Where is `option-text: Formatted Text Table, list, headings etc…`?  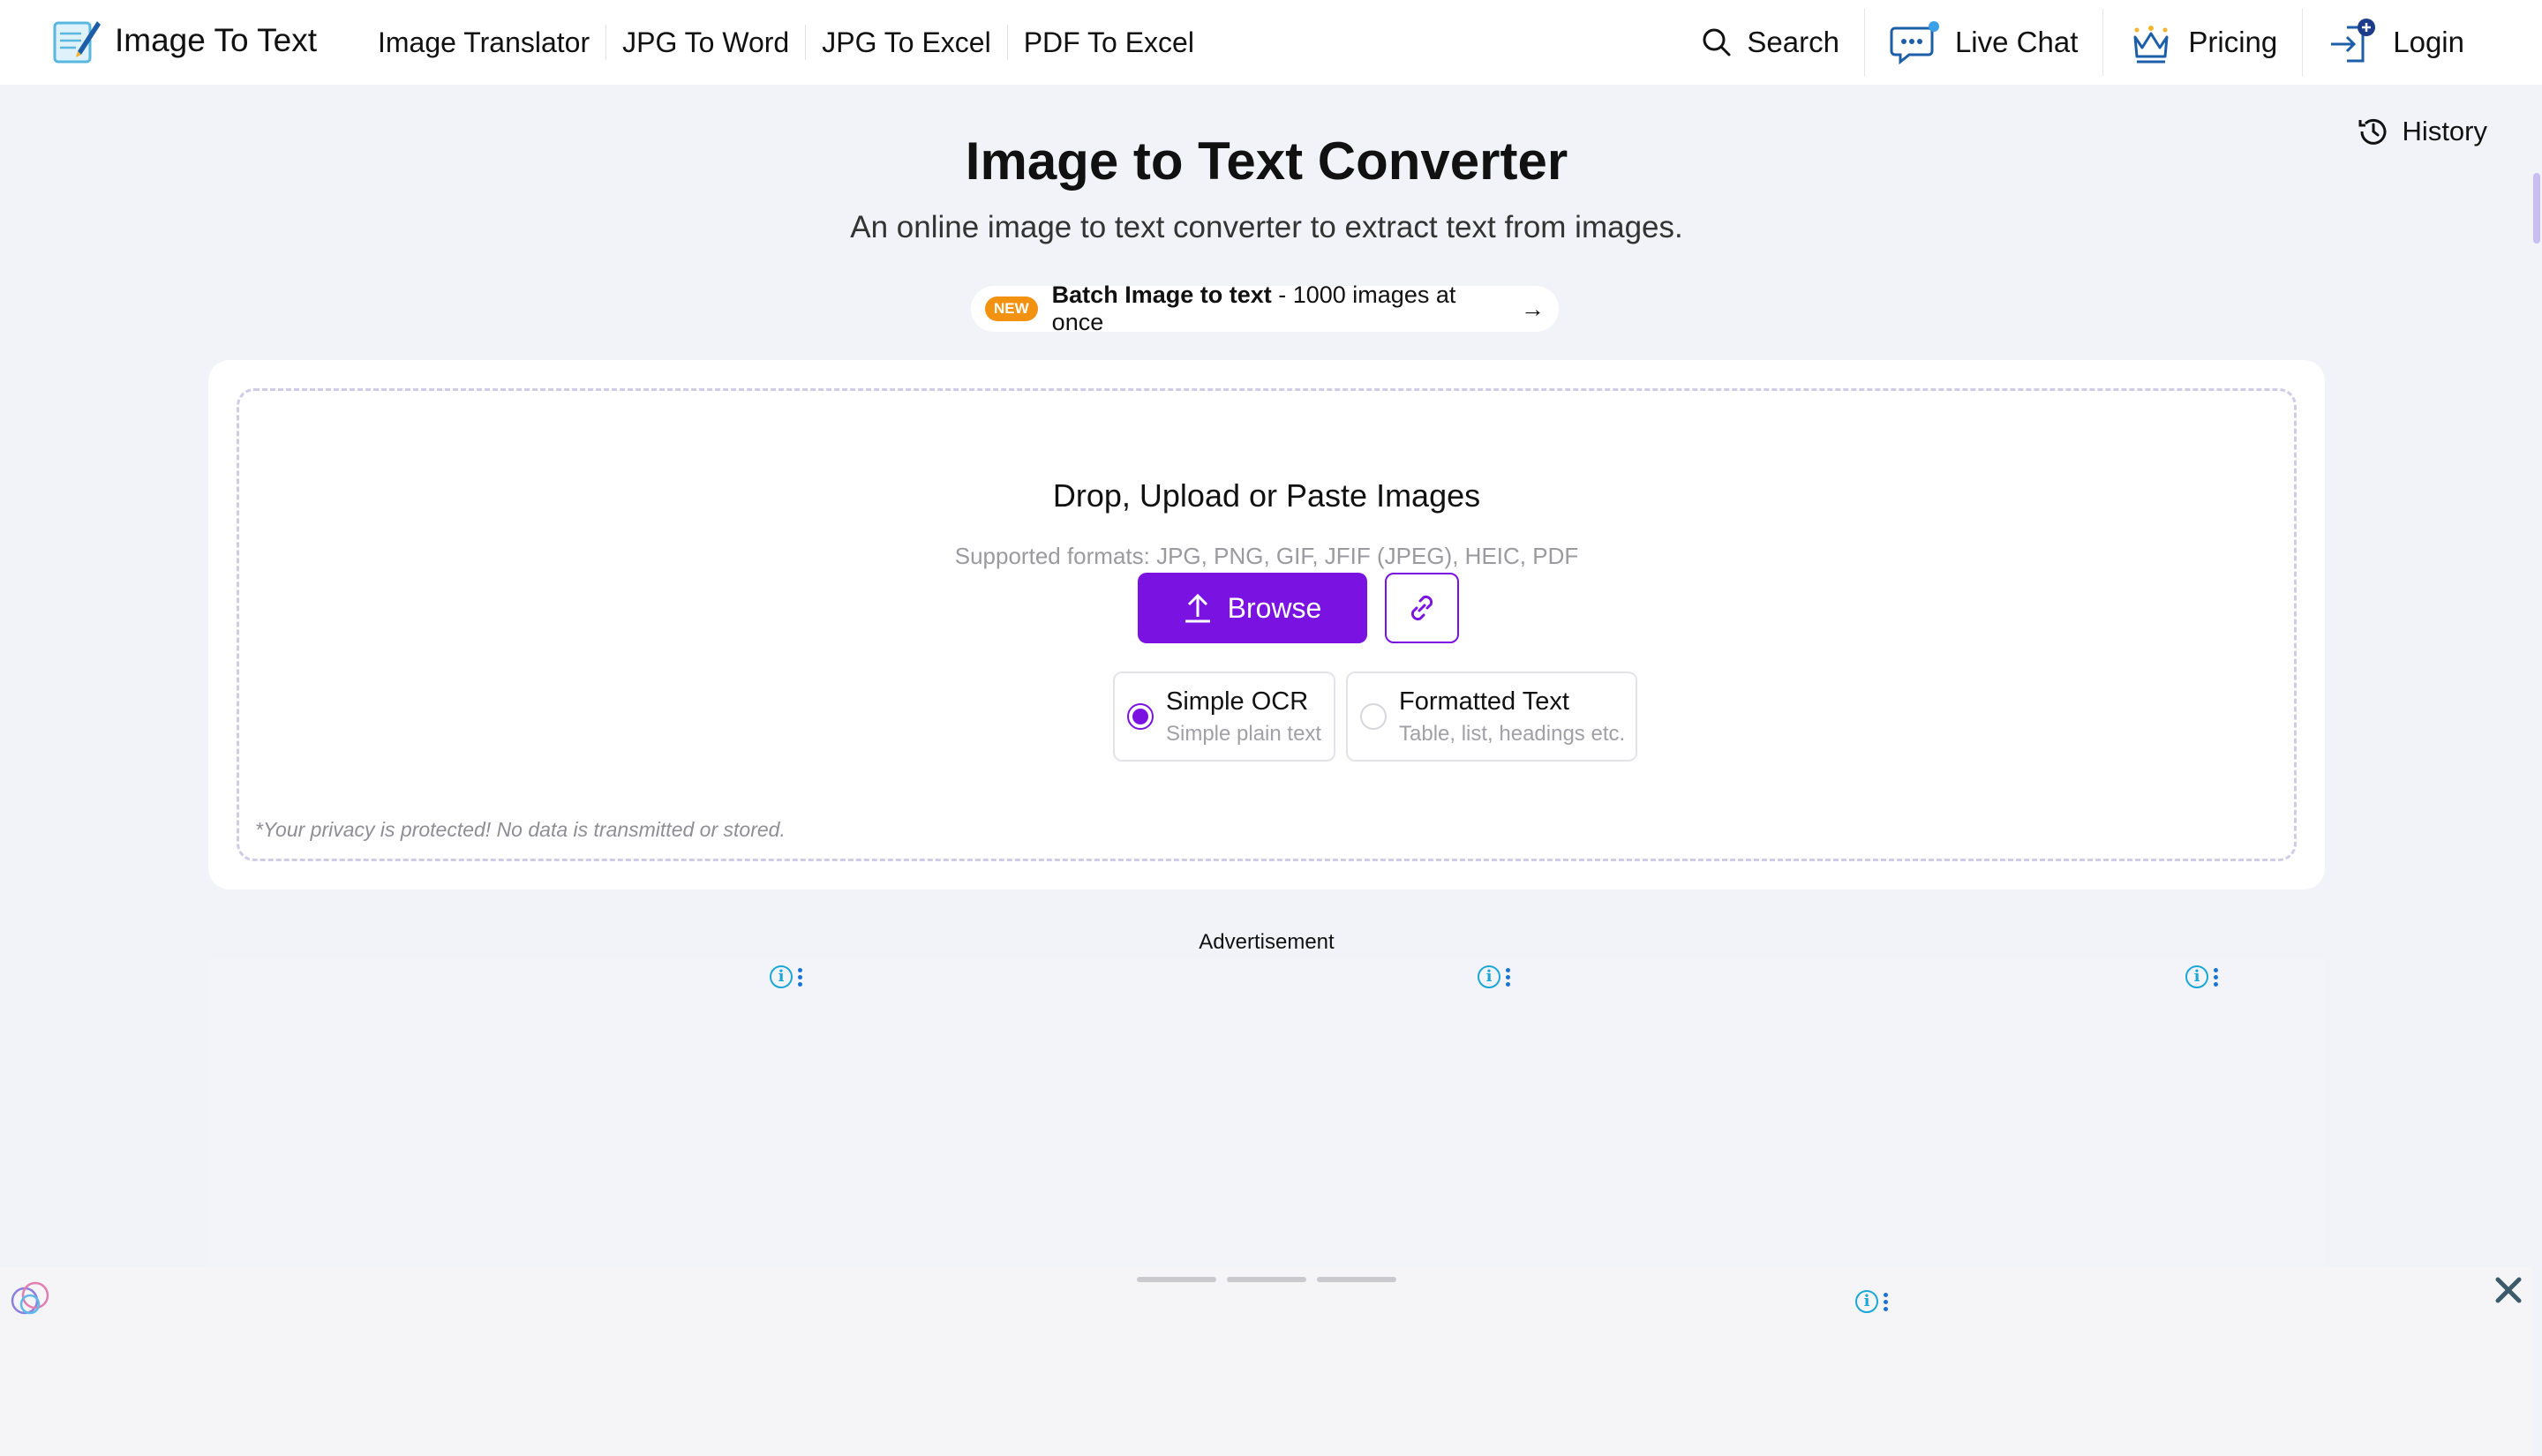
option-text: Formatted Text Table, list, headings etc… is located at coordinates (1512, 717).